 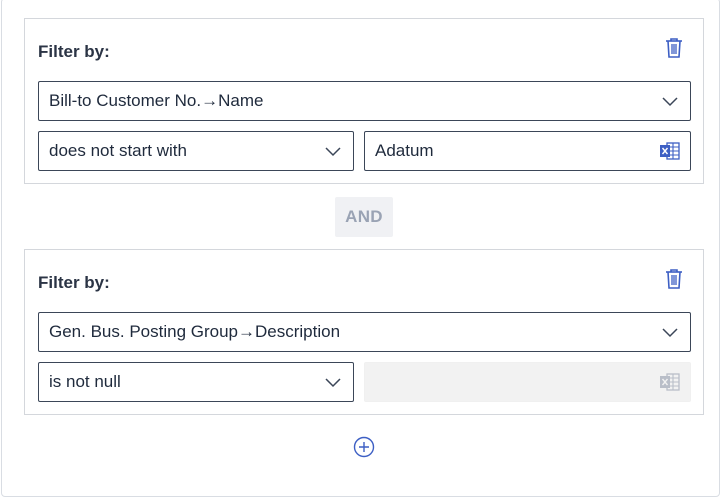 What do you see at coordinates (404, 150) in the screenshot?
I see `value-input-text: Adatum` at bounding box center [404, 150].